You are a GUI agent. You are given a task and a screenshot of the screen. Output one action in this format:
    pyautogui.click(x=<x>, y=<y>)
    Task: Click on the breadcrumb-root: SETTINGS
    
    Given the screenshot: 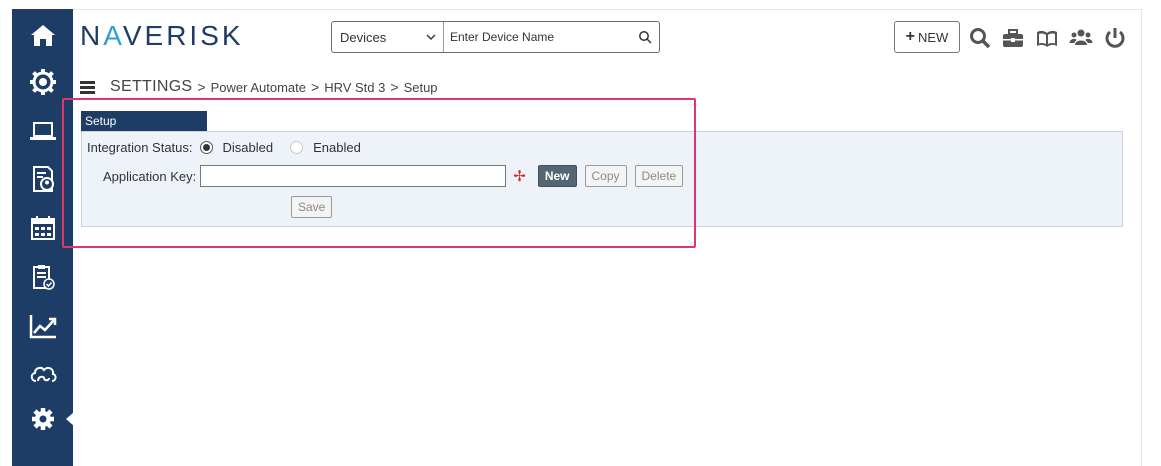 What is the action you would take?
    pyautogui.click(x=151, y=87)
    